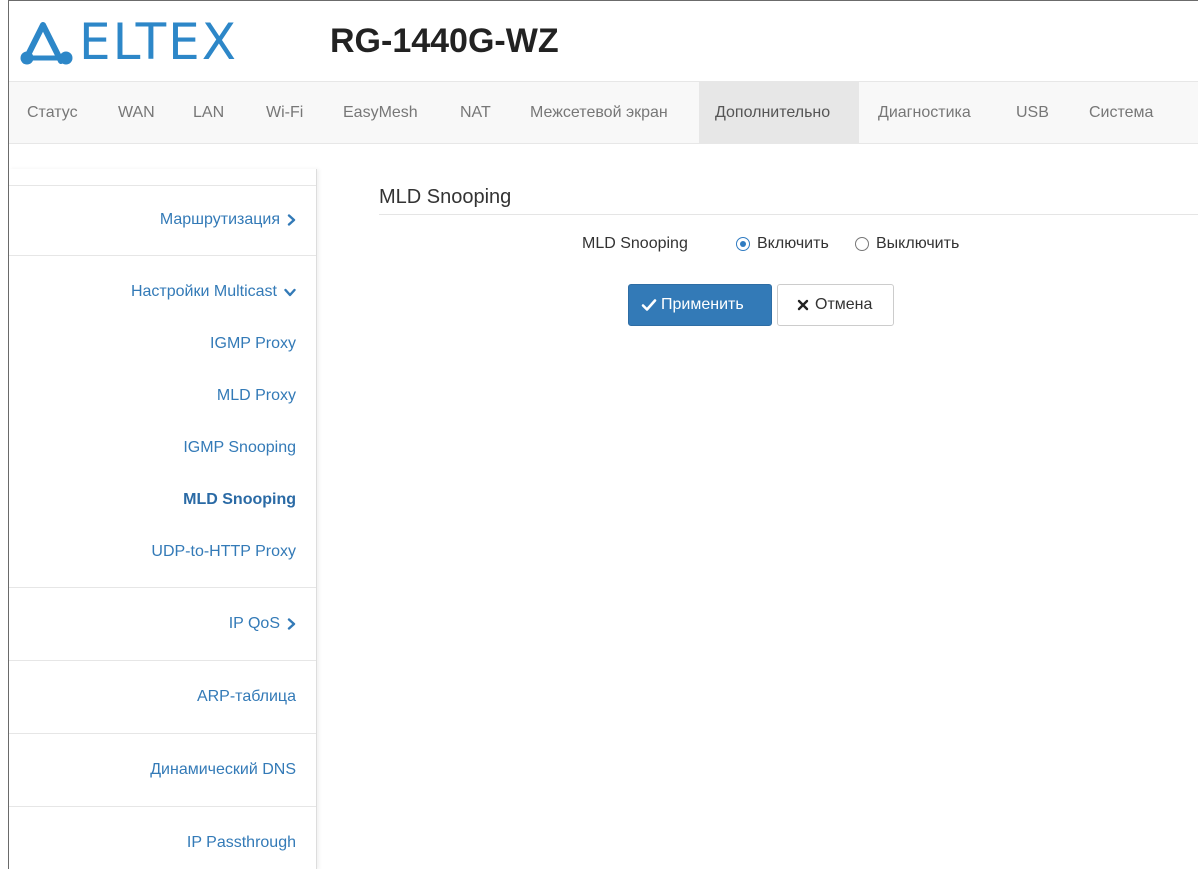 This screenshot has height=869, width=1198. I want to click on sidebar-item-multicast: Настройки Multicast, so click(213, 292).